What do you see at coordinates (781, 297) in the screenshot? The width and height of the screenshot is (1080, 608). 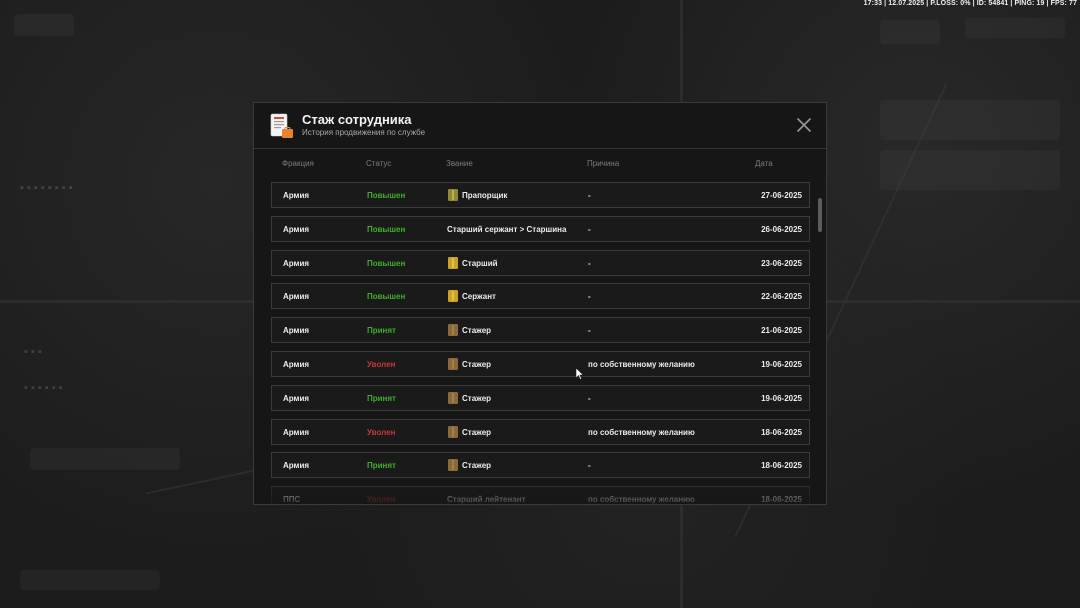 I see `row-date: 22-06-2025` at bounding box center [781, 297].